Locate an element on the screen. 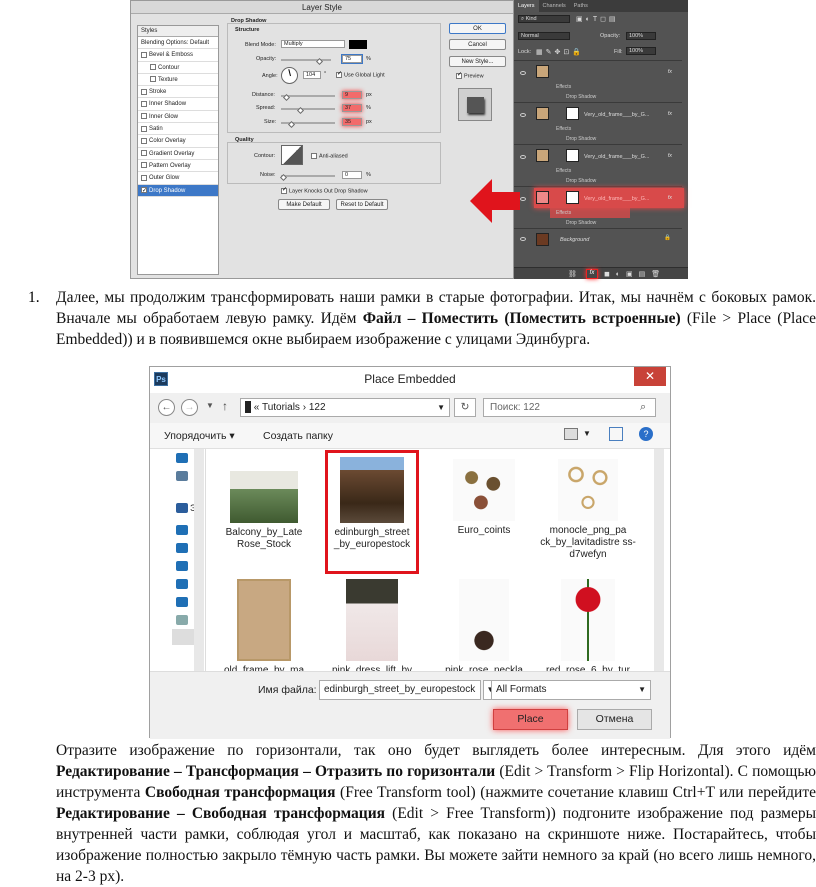 This screenshot has height=887, width=816. search-icon: ⌕ is located at coordinates (643, 407).